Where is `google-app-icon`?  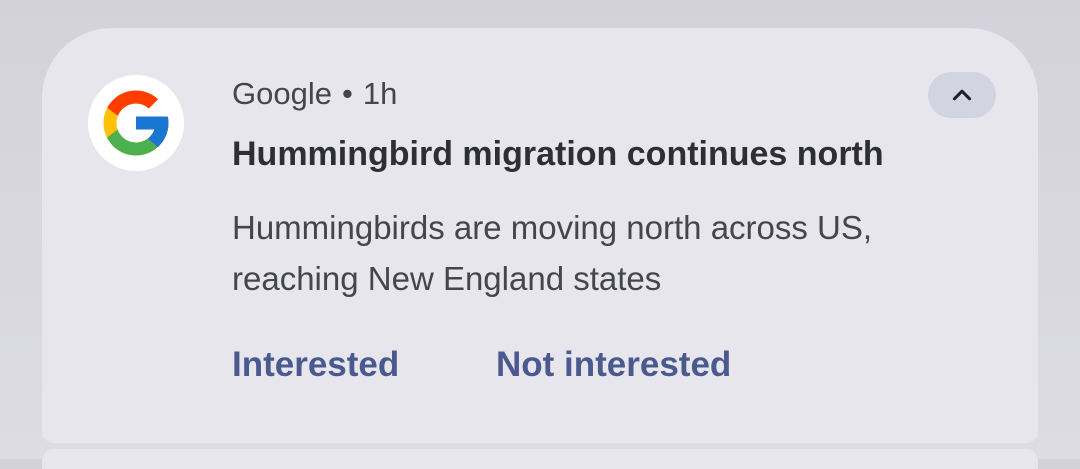 google-app-icon is located at coordinates (136, 123).